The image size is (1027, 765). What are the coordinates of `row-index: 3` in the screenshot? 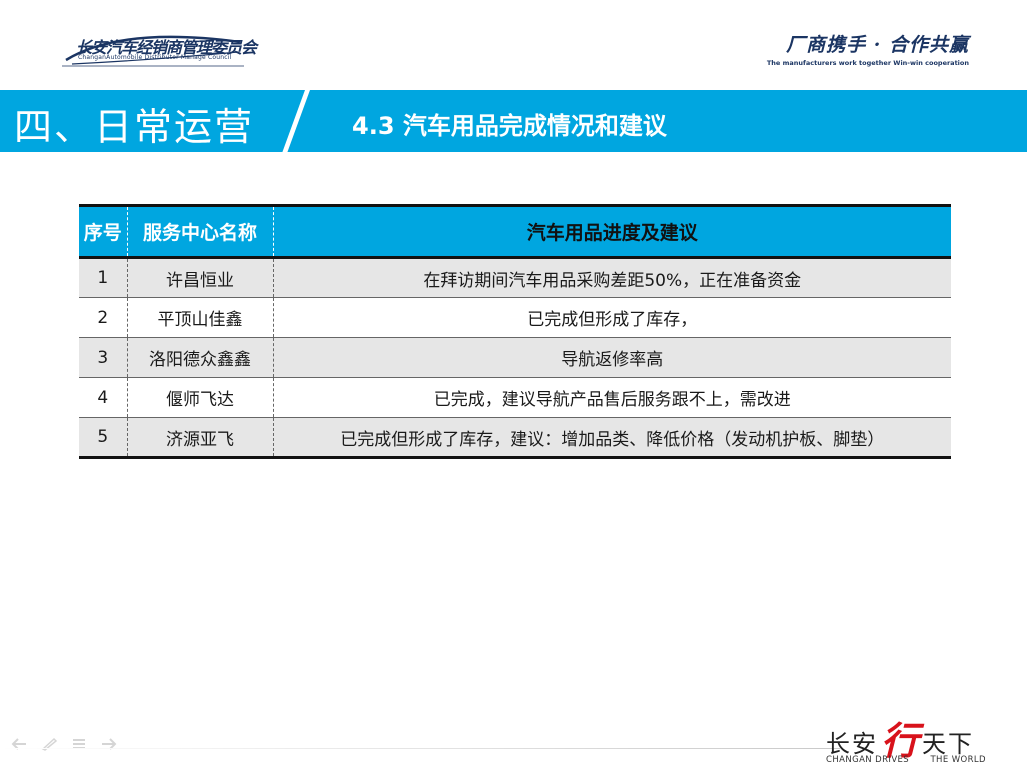 It's located at (103, 357).